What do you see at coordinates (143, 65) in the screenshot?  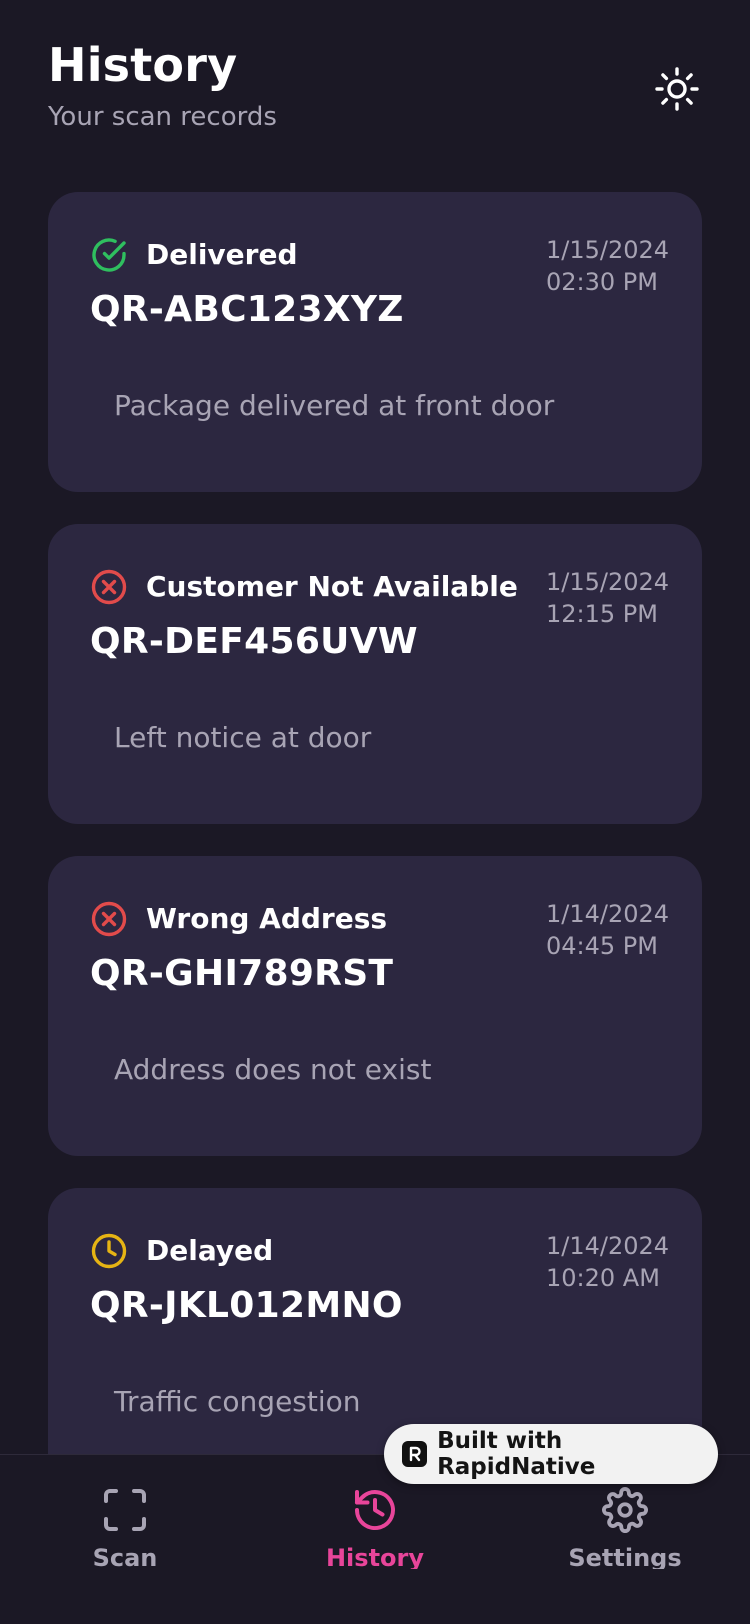 I see `page-title: History` at bounding box center [143, 65].